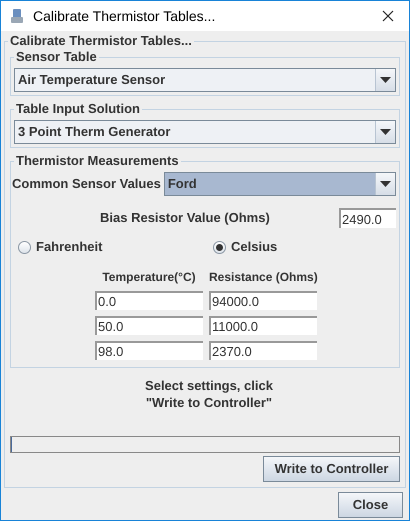  I want to click on status-message: Select settings, click, so click(209, 385).